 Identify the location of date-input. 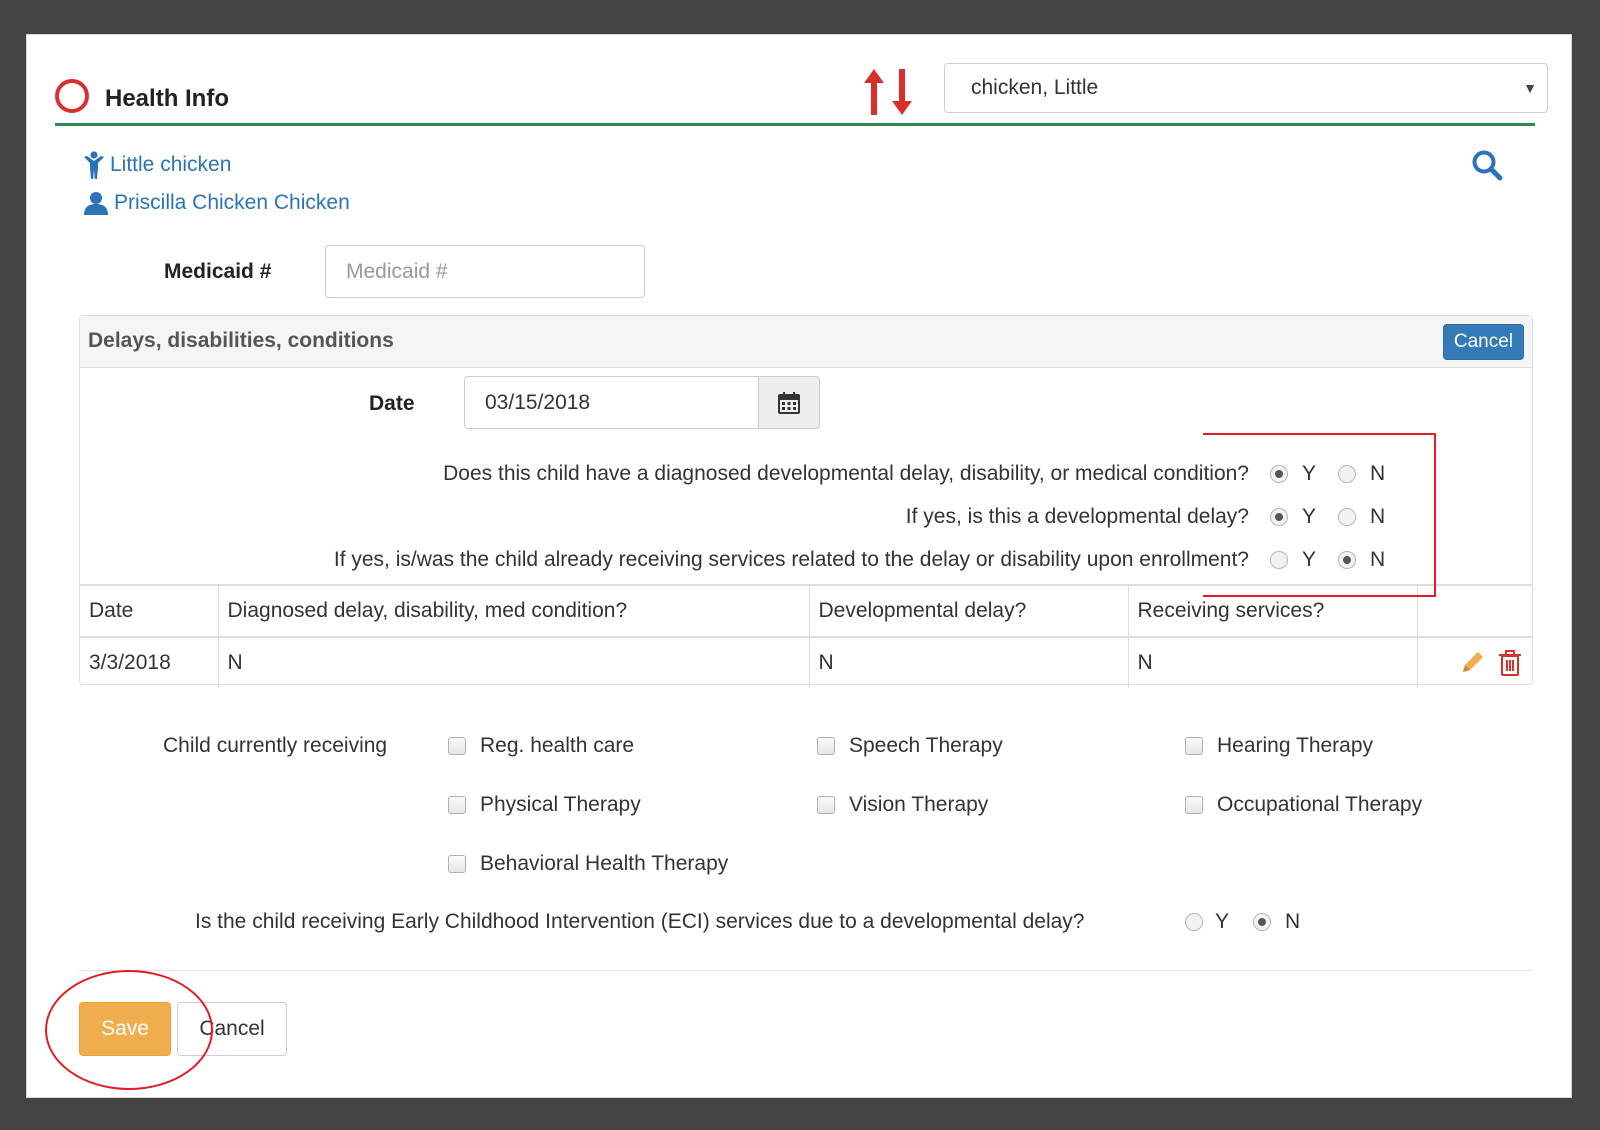
(612, 402).